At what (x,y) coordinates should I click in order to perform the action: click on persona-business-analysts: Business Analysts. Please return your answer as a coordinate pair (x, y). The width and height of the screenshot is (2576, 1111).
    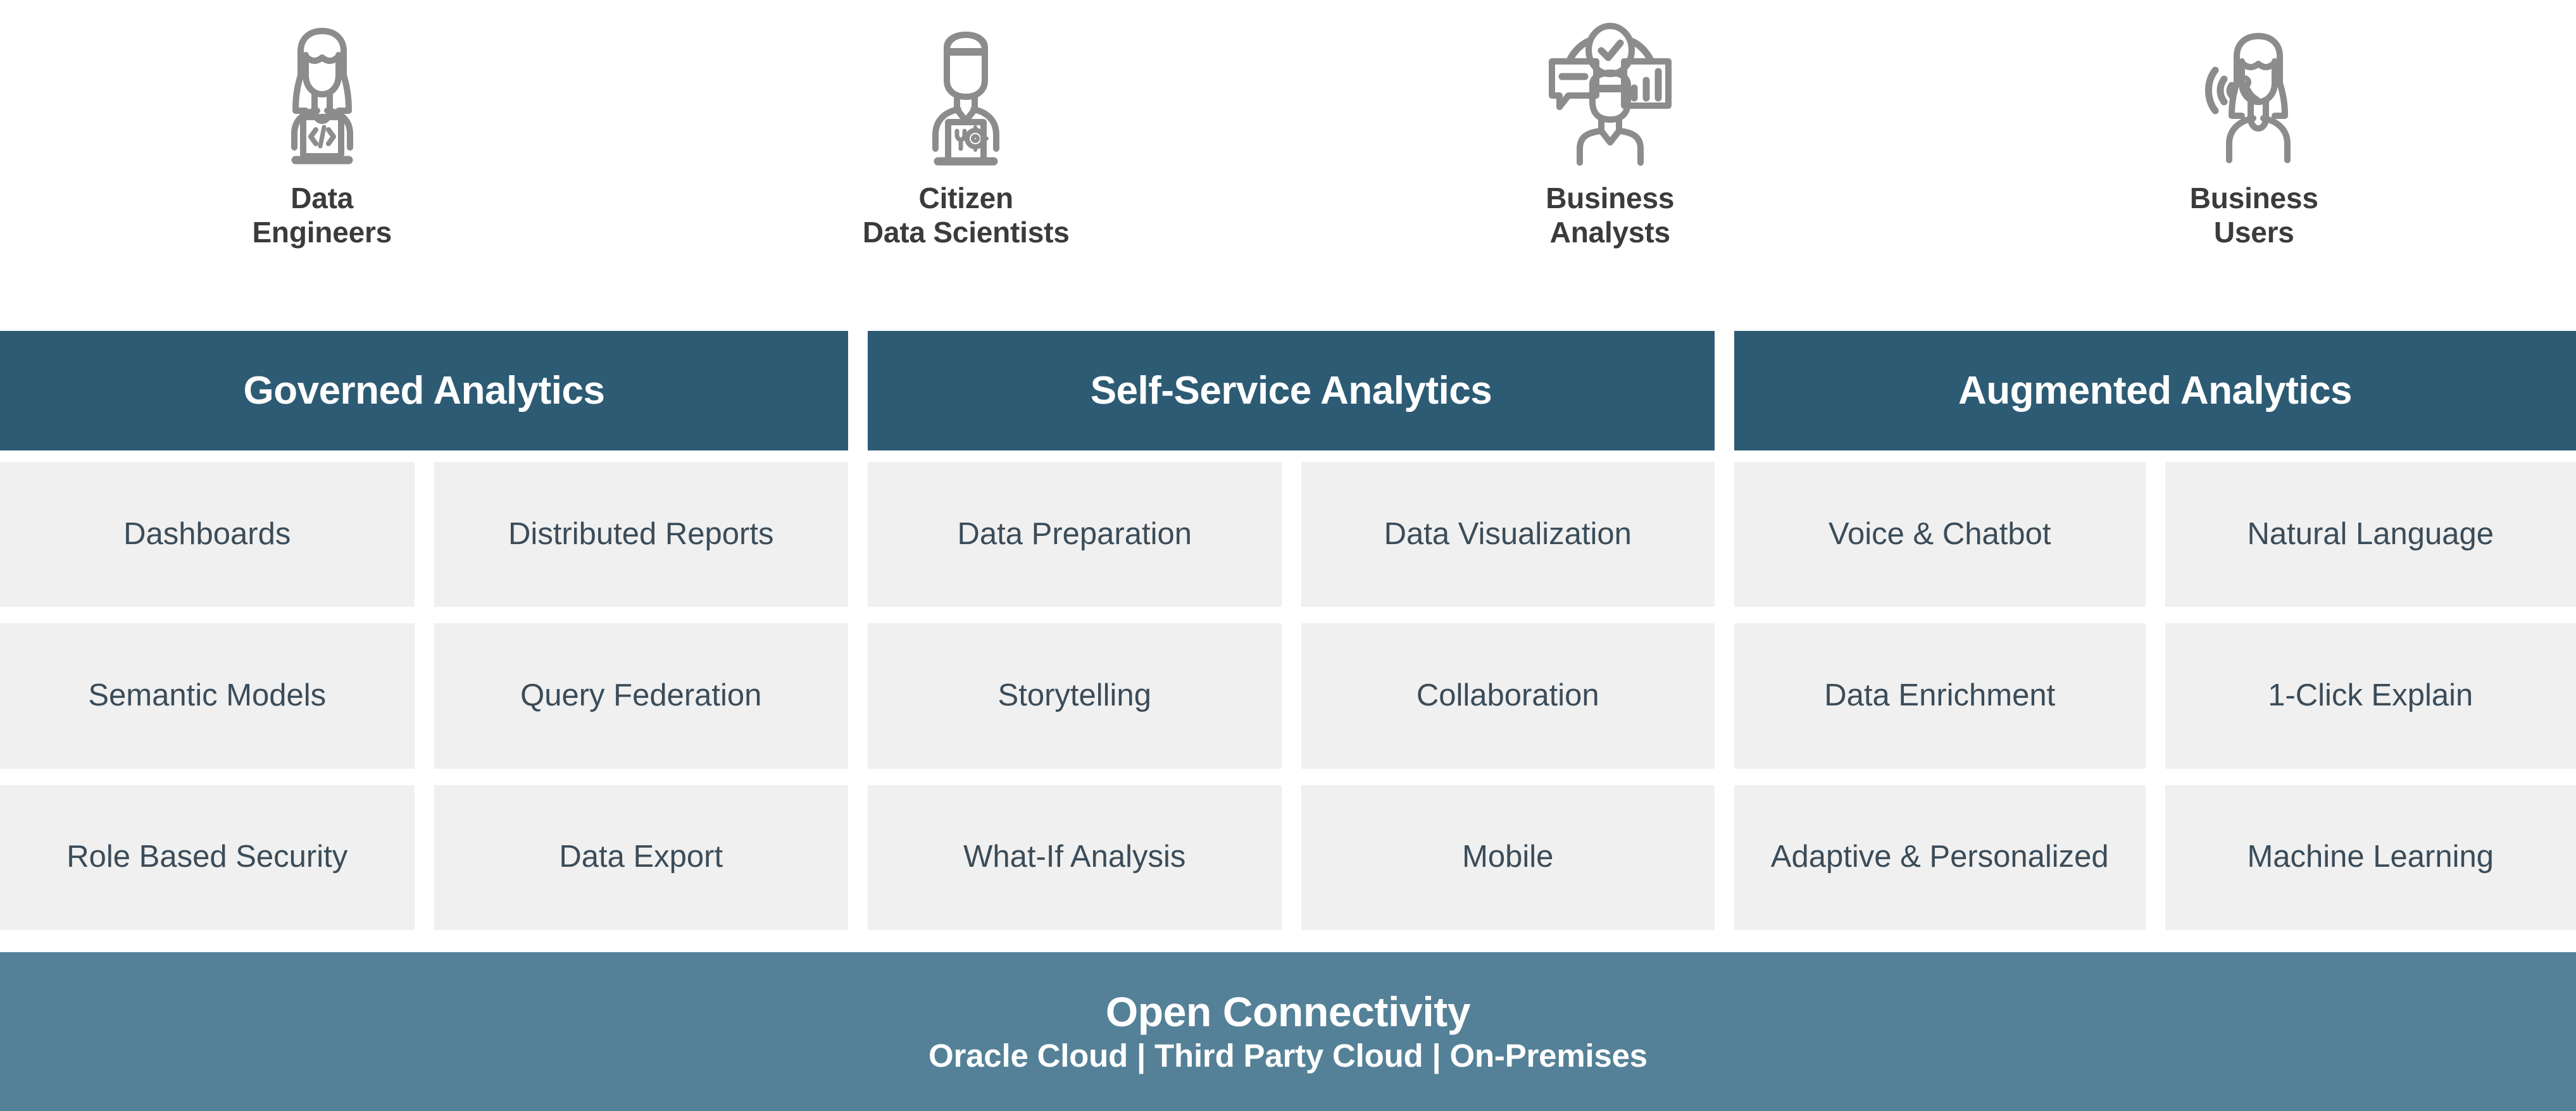
    Looking at the image, I should click on (1610, 158).